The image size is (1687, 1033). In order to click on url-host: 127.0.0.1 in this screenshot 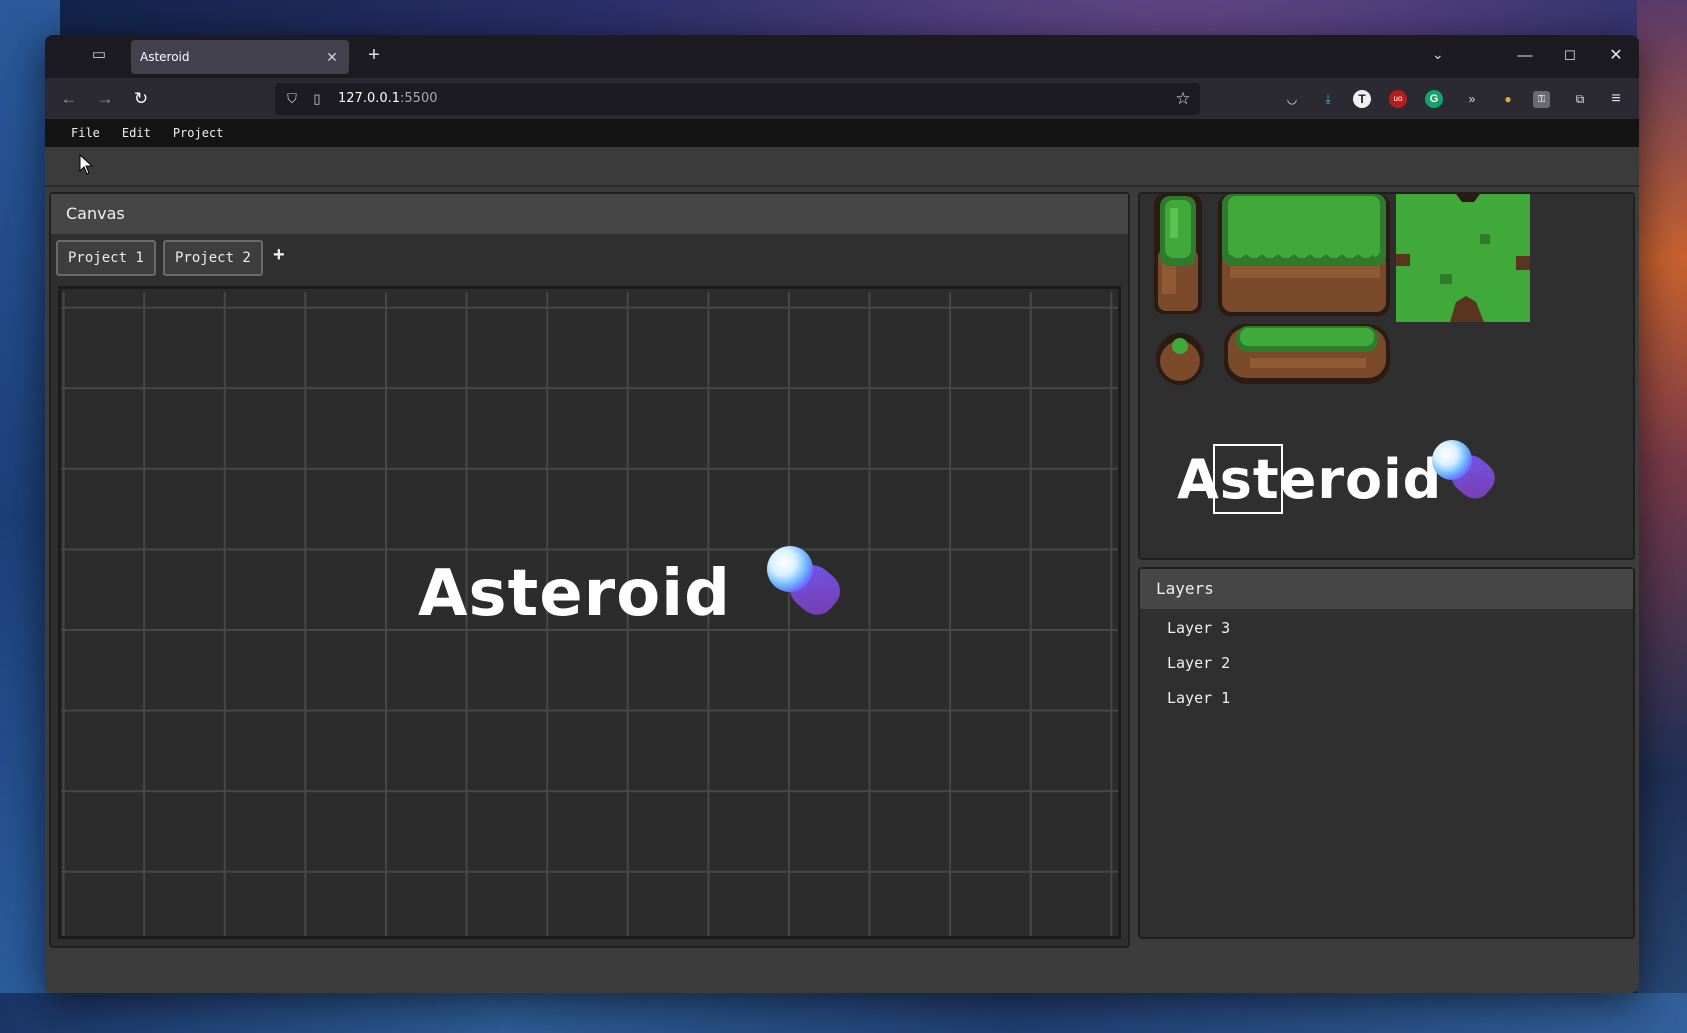, I will do `click(369, 98)`.